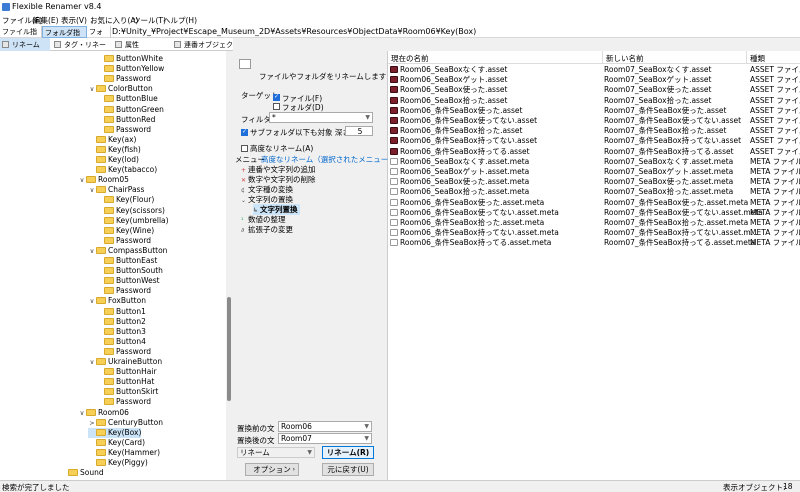  I want to click on target-folder-checkbox, so click(276, 106).